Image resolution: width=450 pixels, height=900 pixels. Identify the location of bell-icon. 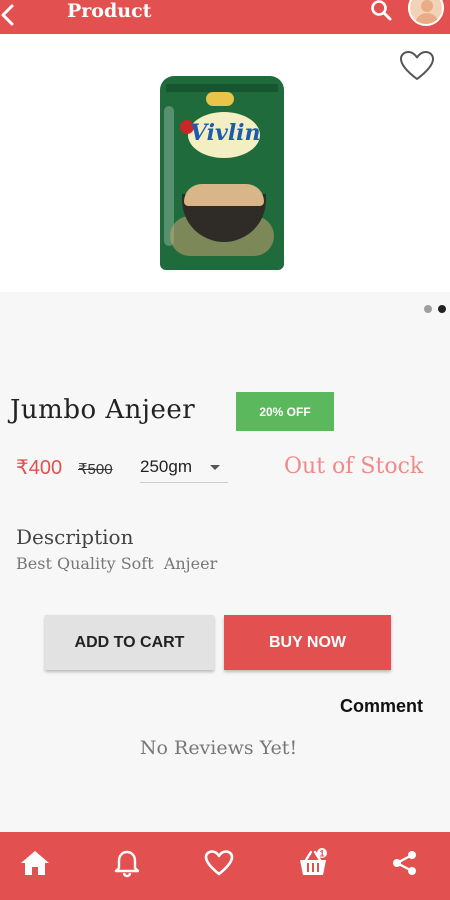
(127, 863).